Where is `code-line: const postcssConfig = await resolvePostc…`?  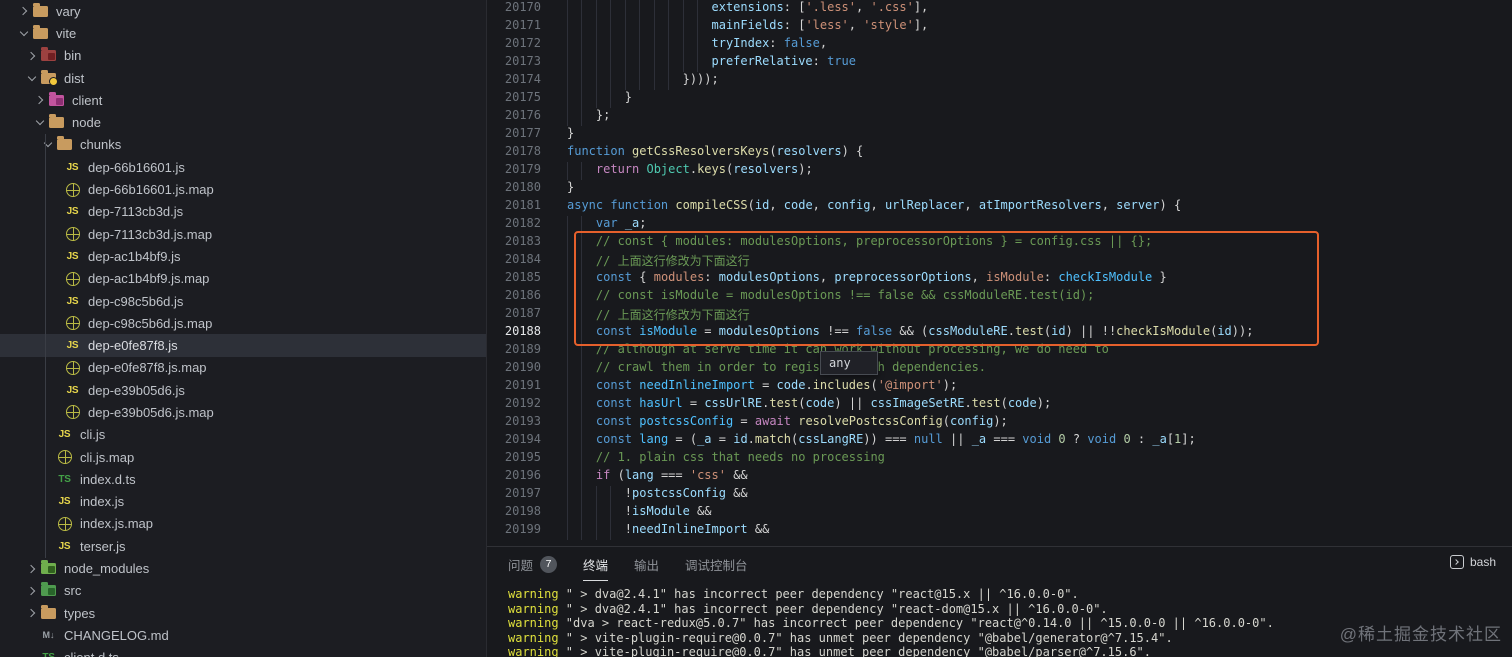 code-line: const postcssConfig = await resolvePostc… is located at coordinates (1039, 423).